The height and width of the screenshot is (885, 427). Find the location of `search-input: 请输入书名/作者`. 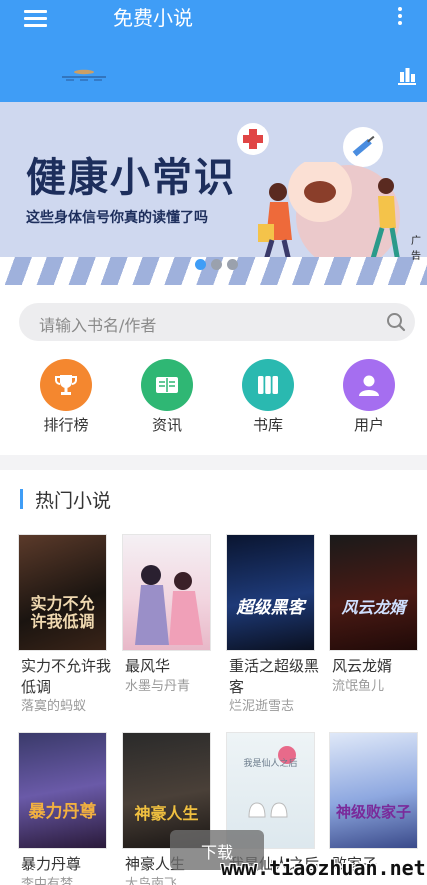

search-input: 请输入书名/作者 is located at coordinates (217, 322).